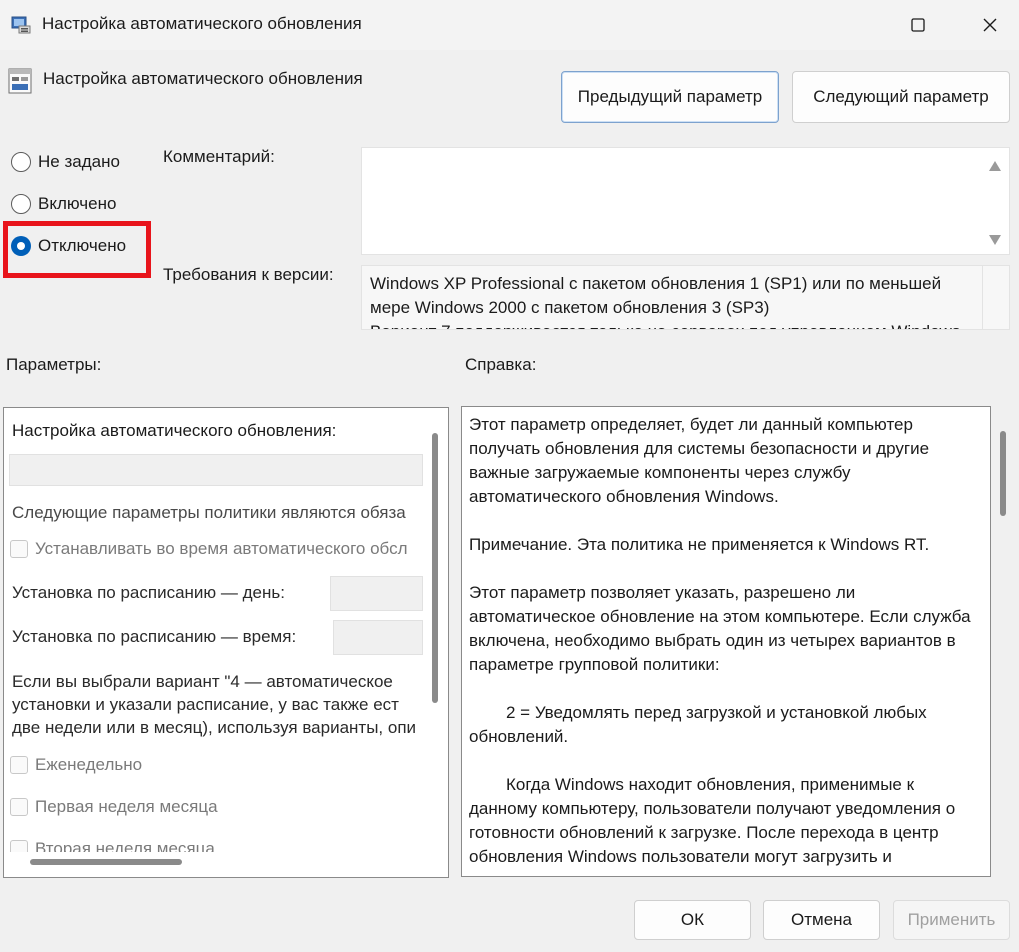 The image size is (1019, 952). I want to click on close-icon, so click(990, 25).